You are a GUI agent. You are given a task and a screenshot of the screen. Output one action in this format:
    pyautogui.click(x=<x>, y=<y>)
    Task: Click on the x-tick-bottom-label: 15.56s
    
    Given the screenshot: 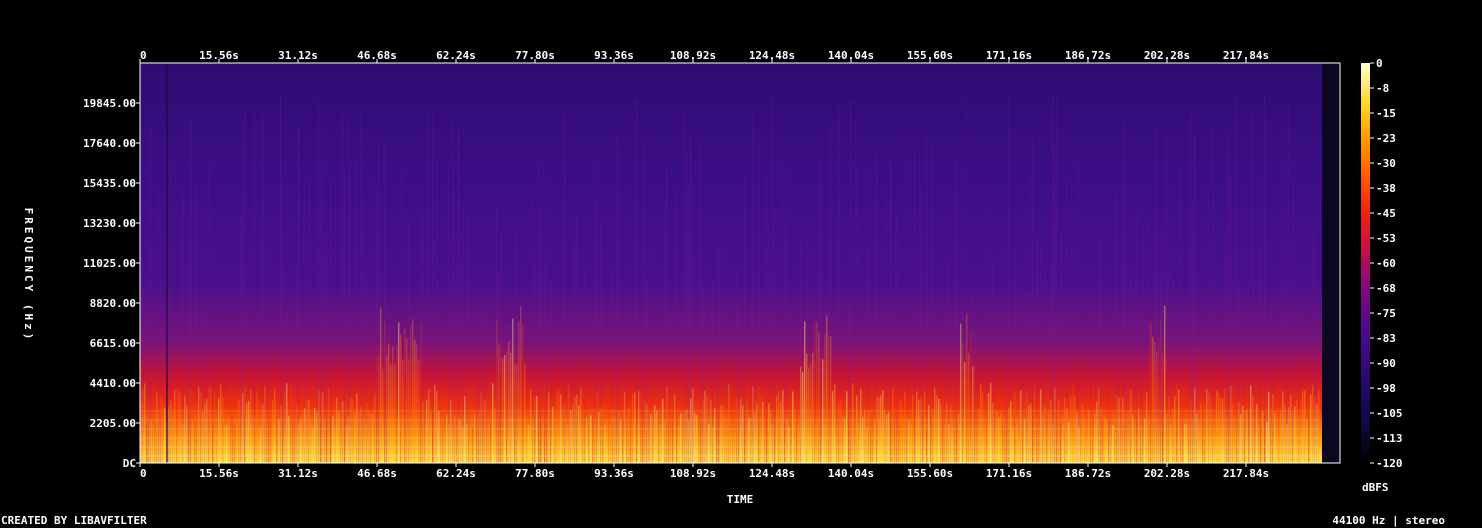 What is the action you would take?
    pyautogui.click(x=219, y=473)
    